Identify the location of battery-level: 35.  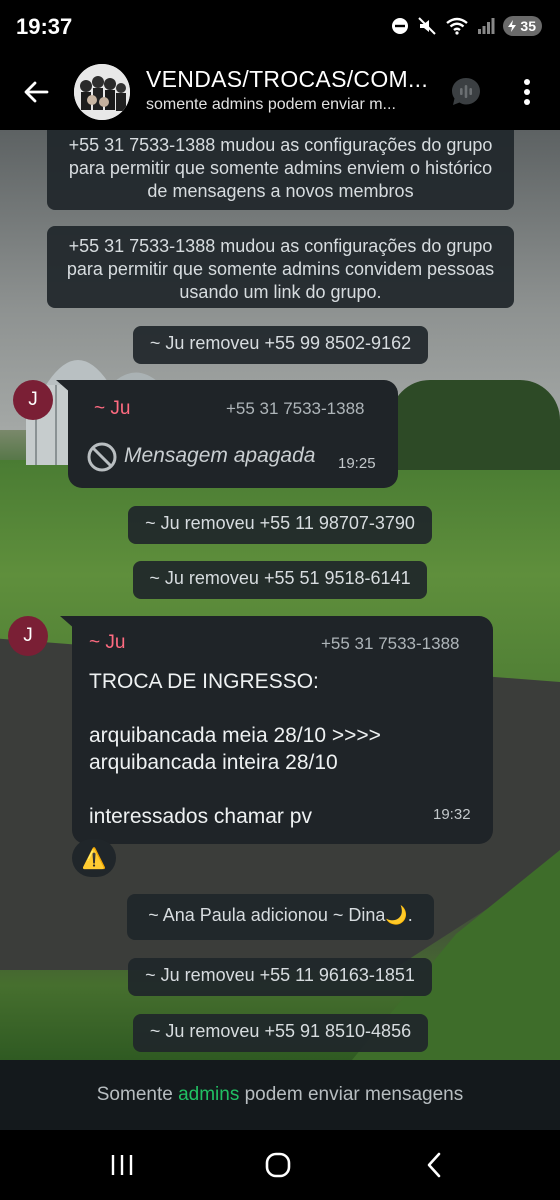
(528, 26).